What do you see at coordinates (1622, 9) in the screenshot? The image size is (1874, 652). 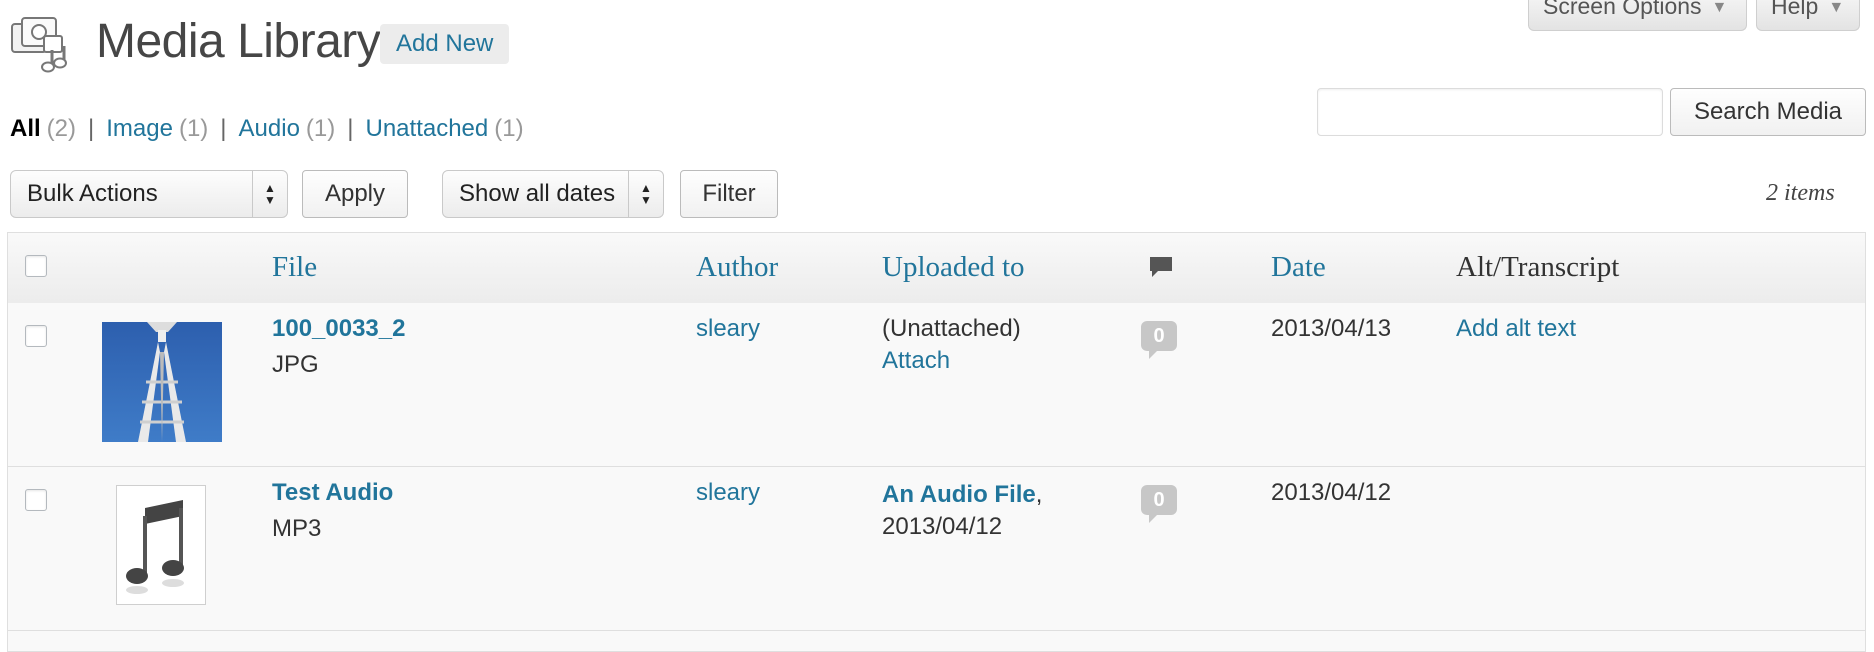 I see `screen-options-label: Screen Options` at bounding box center [1622, 9].